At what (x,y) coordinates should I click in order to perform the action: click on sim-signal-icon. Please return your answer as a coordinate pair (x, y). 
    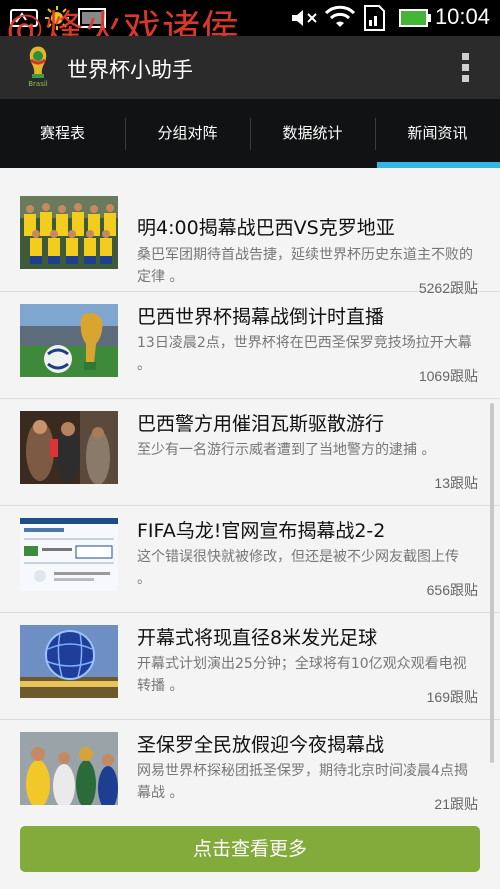
    Looking at the image, I should click on (374, 18).